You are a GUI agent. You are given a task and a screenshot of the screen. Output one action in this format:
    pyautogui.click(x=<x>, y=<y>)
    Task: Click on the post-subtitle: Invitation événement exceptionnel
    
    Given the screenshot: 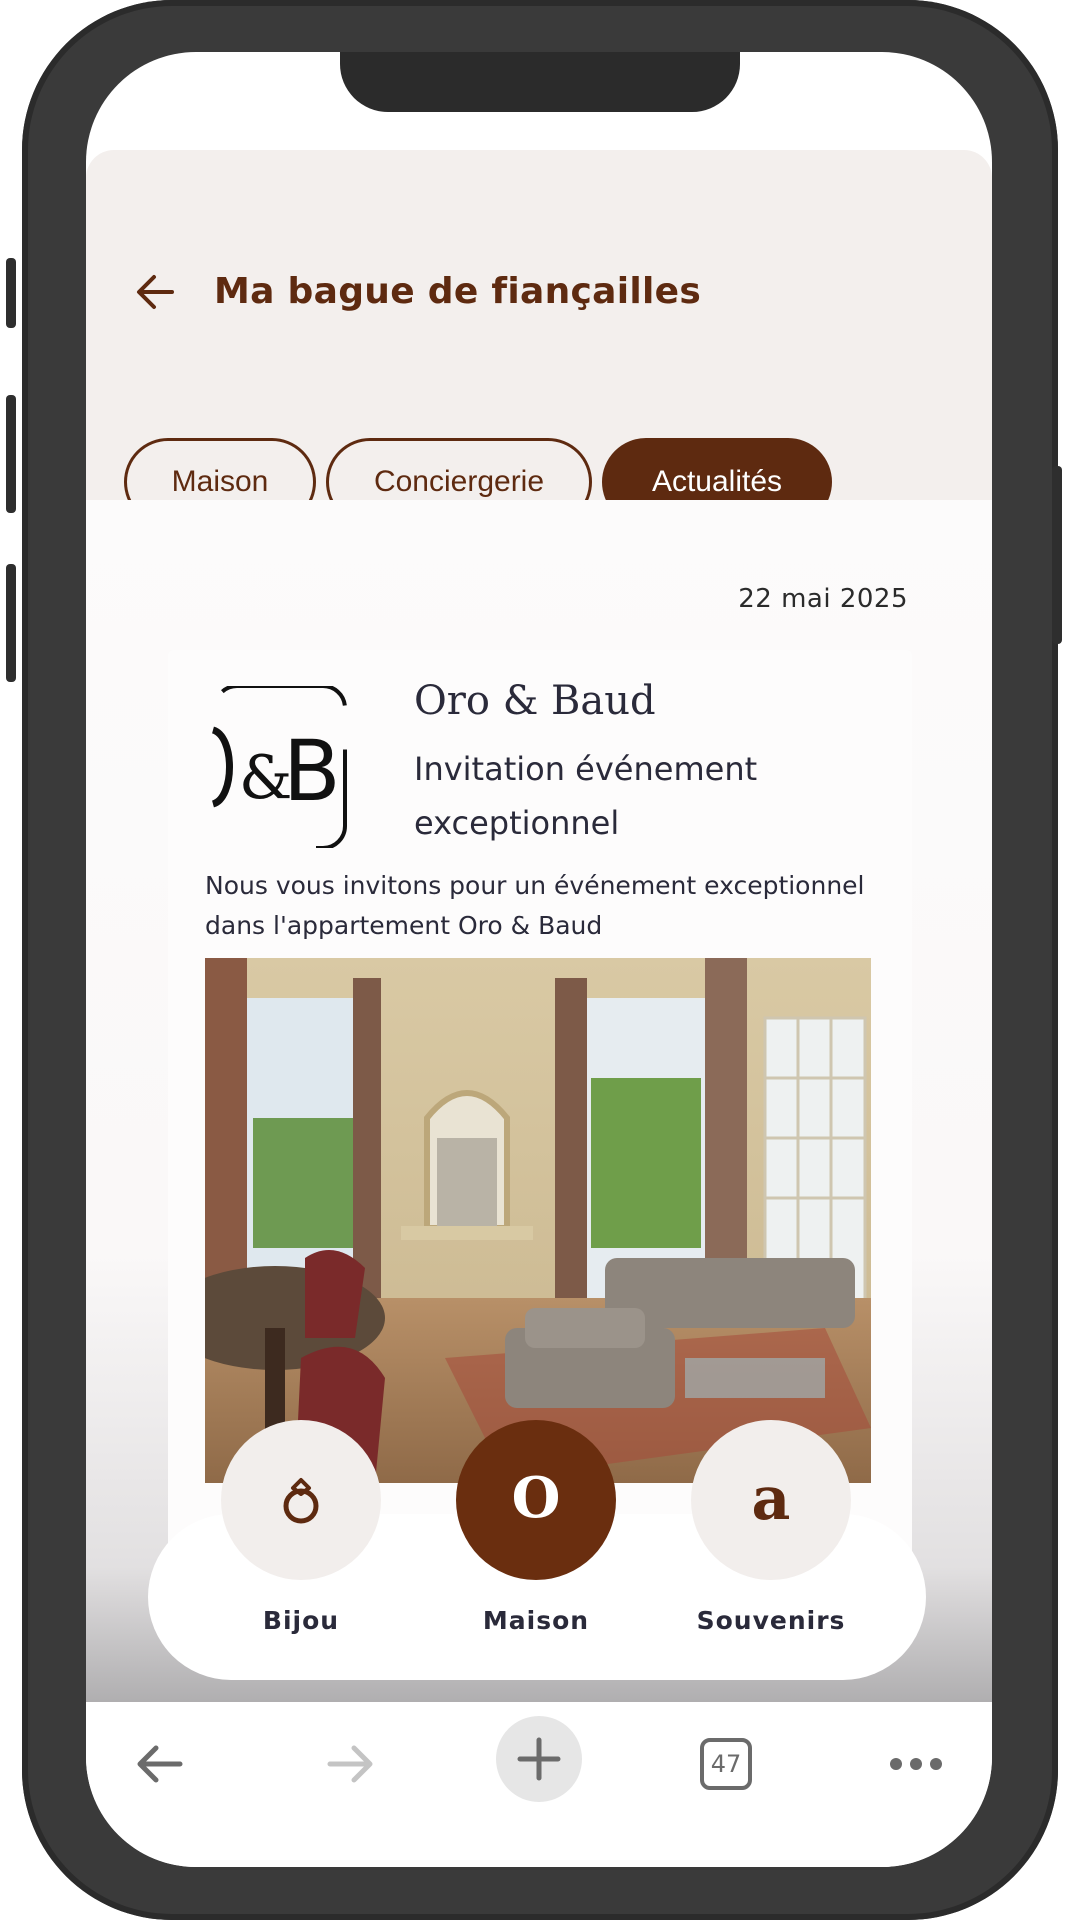 What is the action you would take?
    pyautogui.click(x=586, y=796)
    